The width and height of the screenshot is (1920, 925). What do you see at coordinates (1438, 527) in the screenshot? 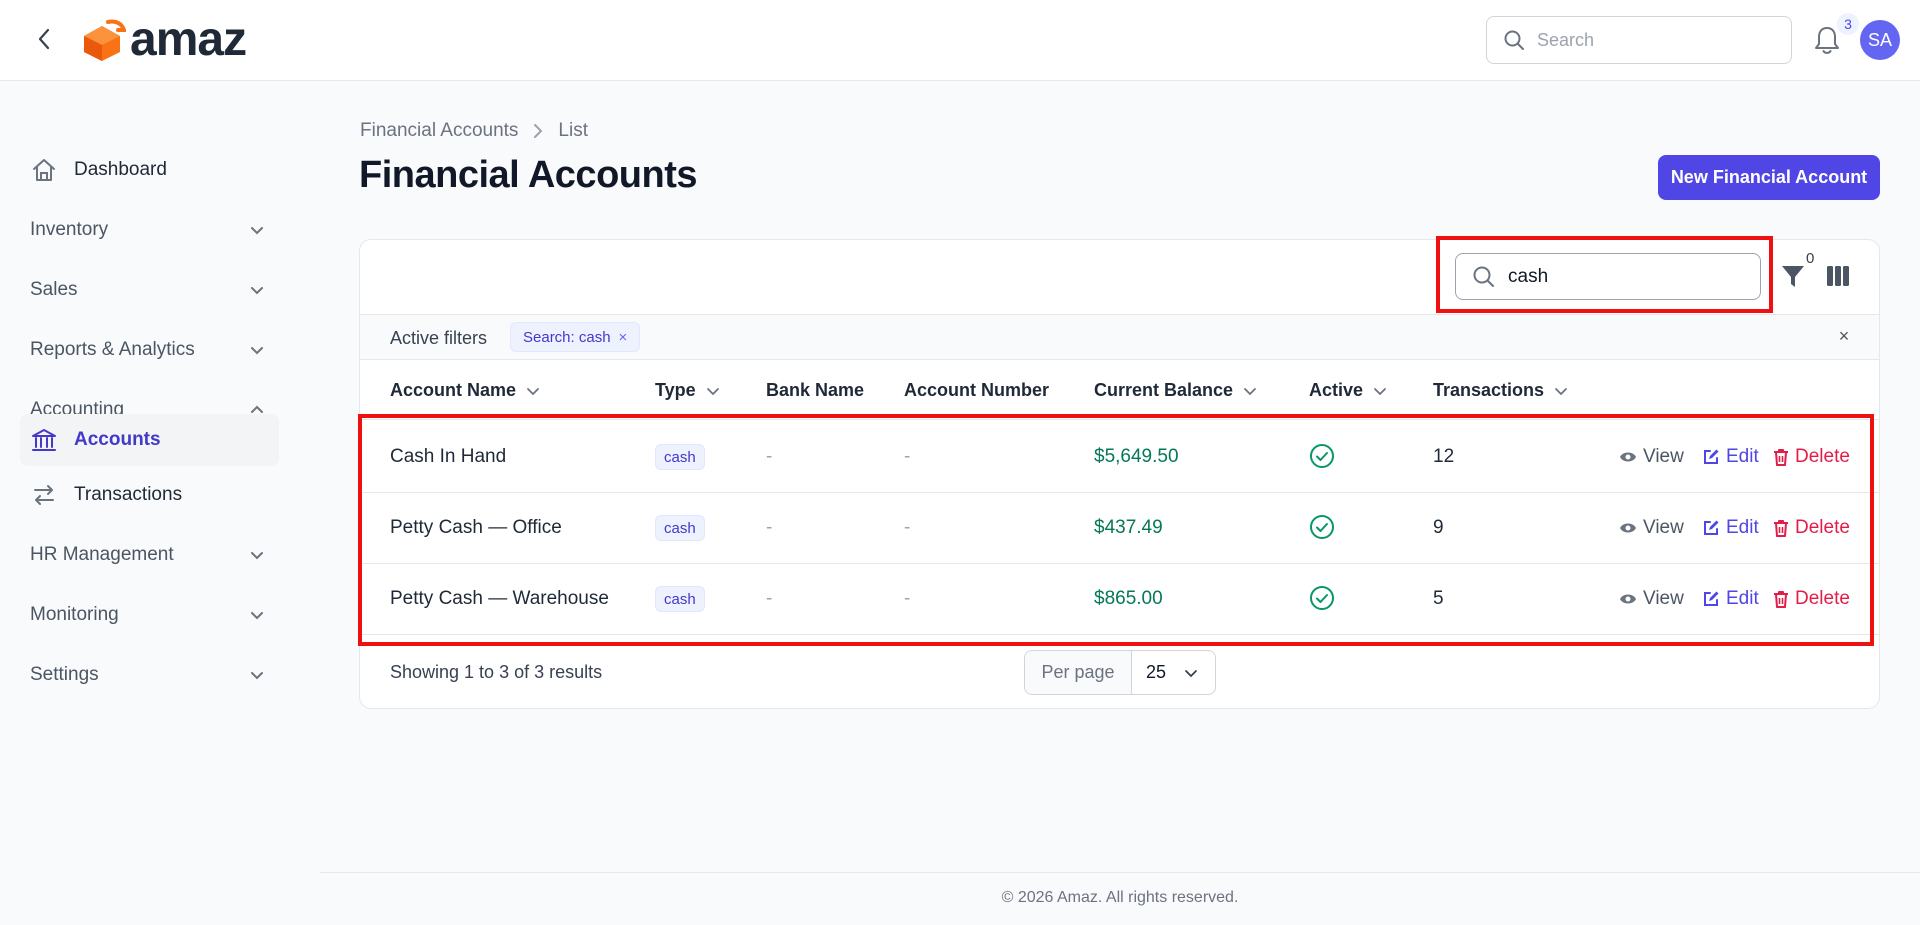
I see `cell-transactions: 9` at bounding box center [1438, 527].